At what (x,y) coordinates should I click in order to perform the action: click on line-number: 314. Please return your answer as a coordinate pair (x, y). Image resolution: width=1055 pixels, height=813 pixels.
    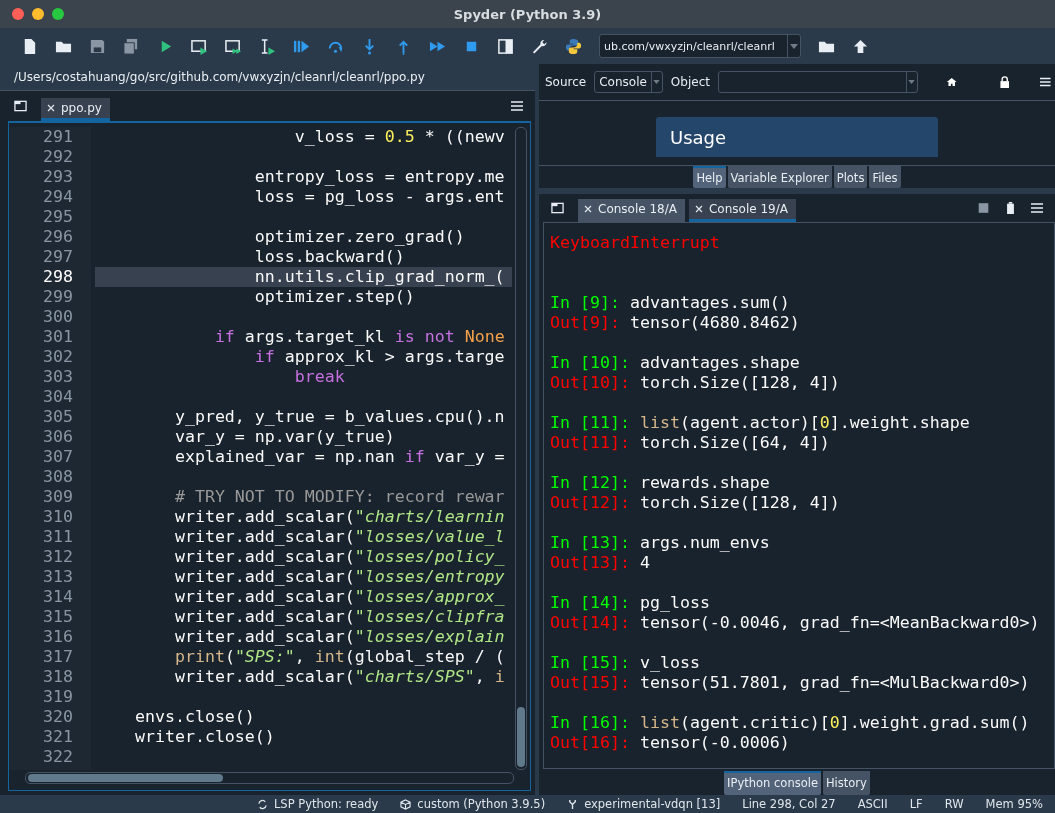
    Looking at the image, I should click on (58, 597).